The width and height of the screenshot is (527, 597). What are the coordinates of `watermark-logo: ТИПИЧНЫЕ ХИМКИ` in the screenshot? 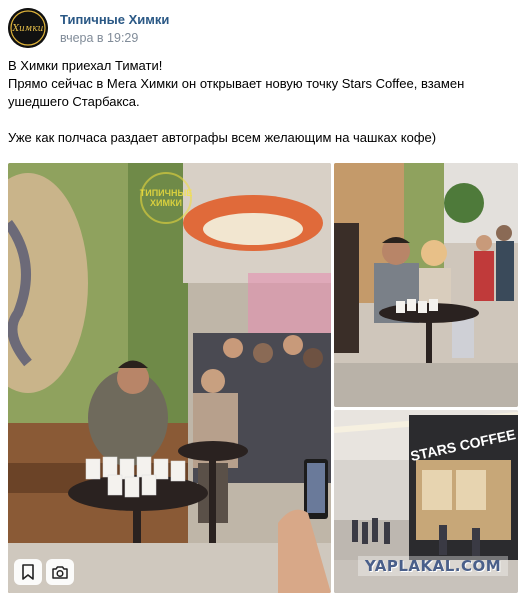 It's located at (166, 198).